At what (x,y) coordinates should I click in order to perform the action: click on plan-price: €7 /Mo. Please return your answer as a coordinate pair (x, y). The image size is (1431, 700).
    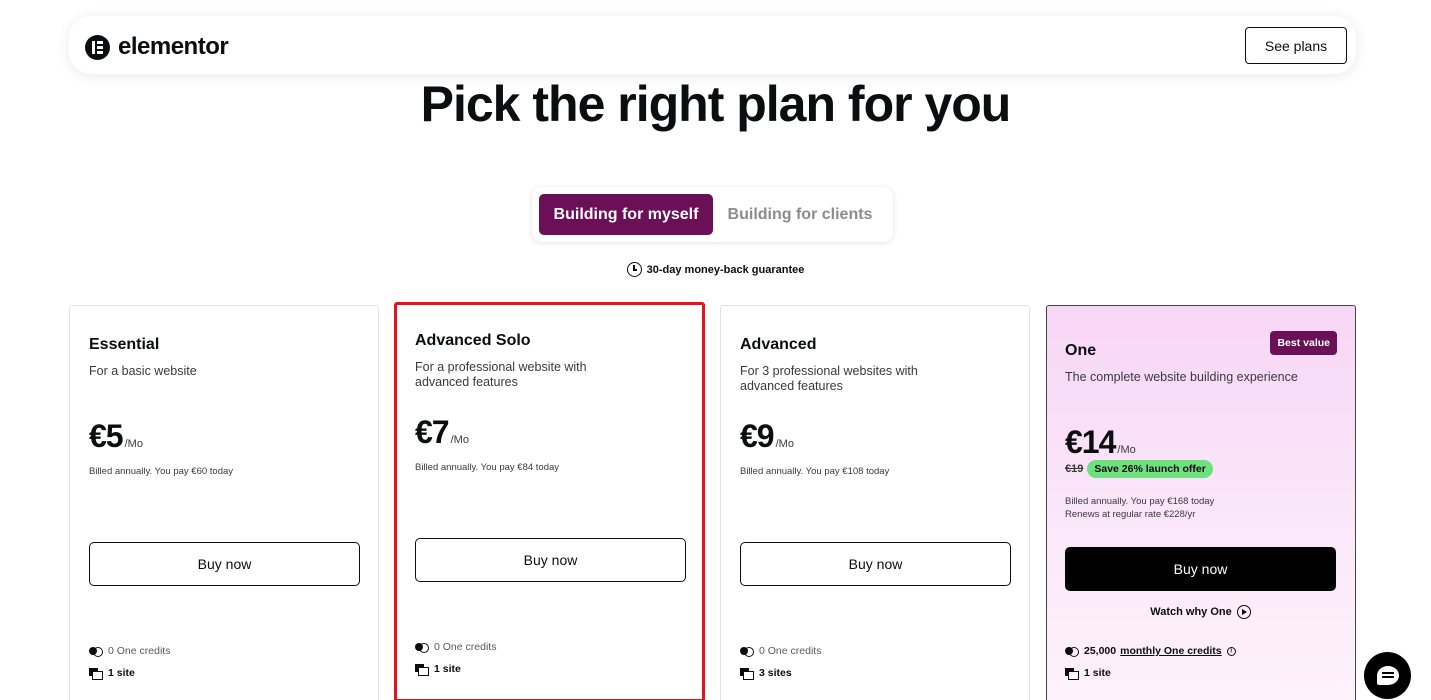
    Looking at the image, I should click on (442, 432).